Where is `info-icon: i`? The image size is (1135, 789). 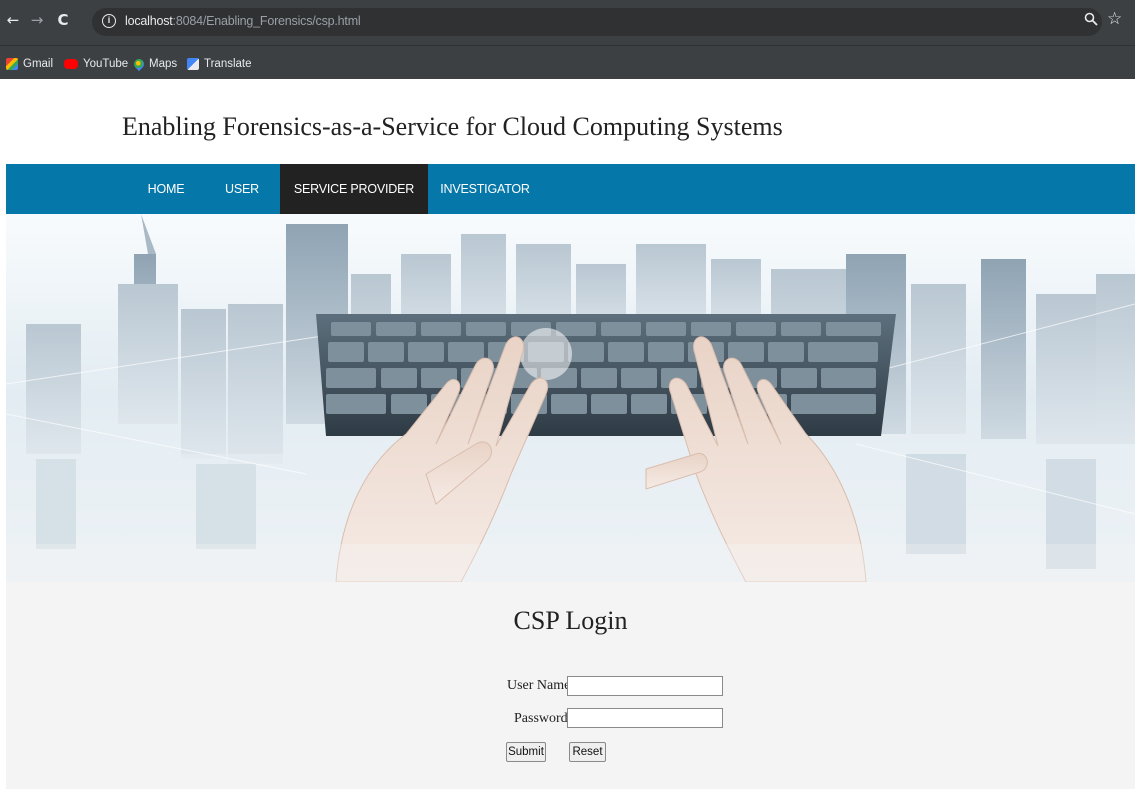 info-icon: i is located at coordinates (109, 21).